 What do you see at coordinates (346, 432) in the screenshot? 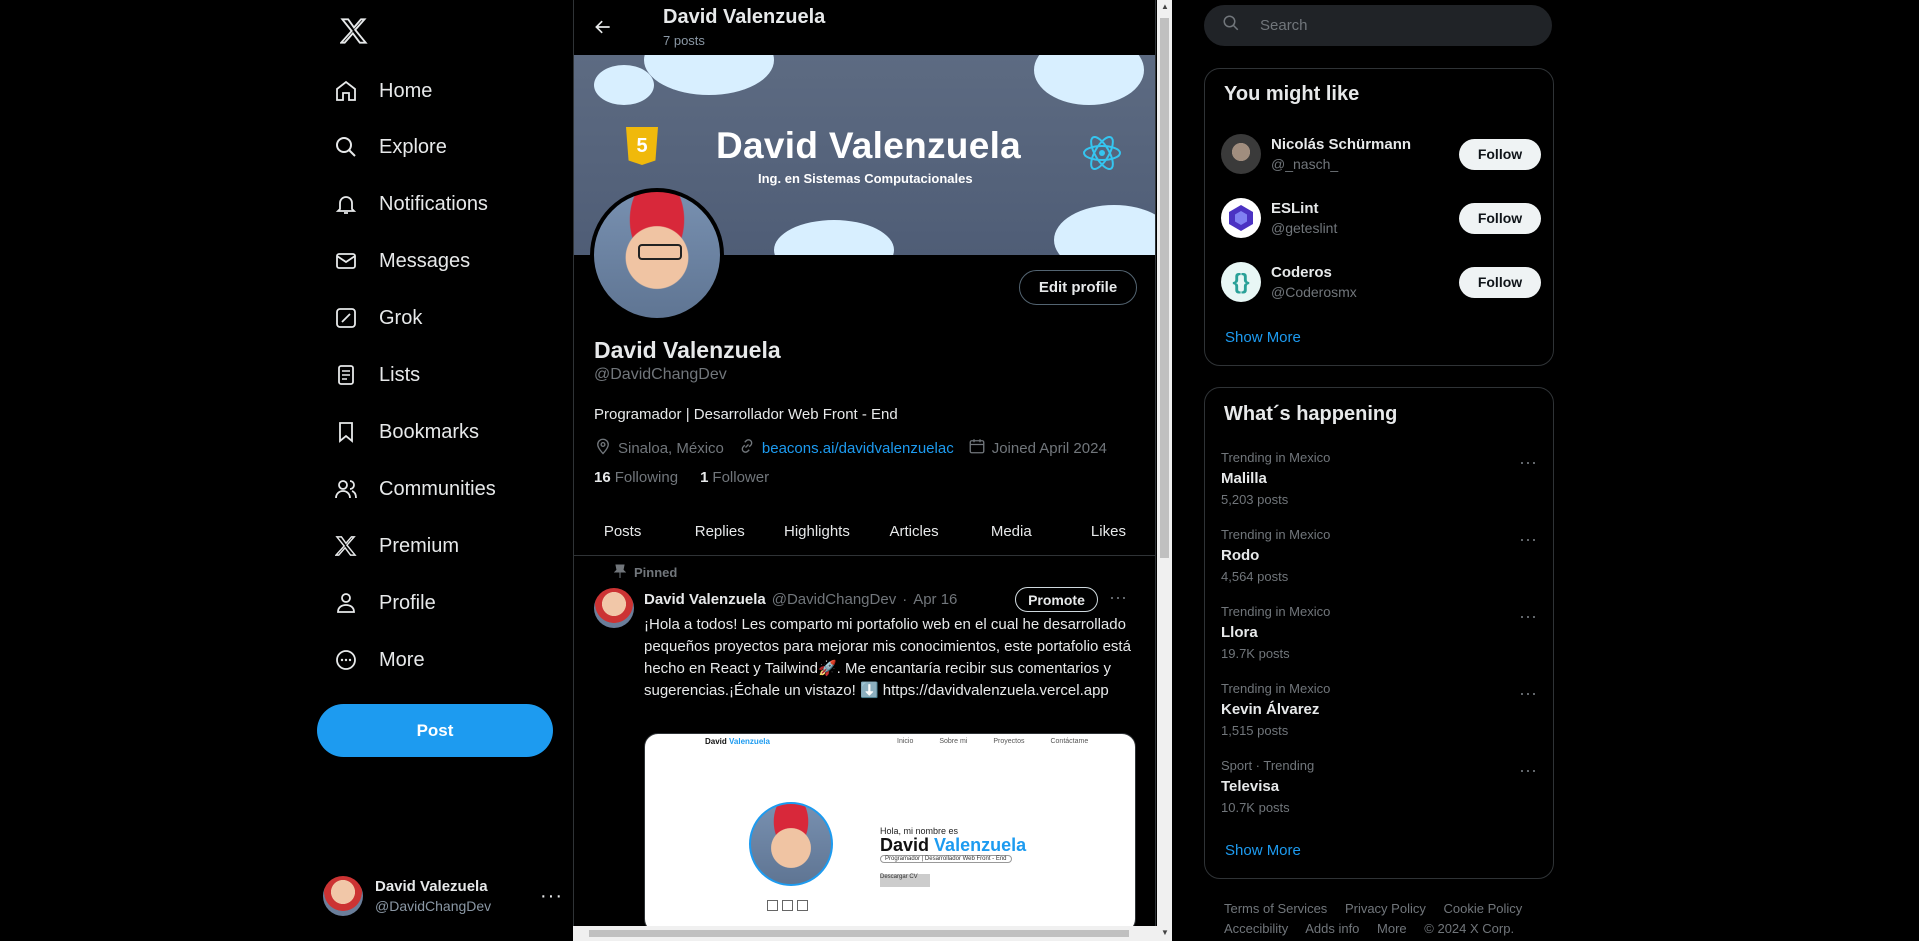
I see `bookmark-icon` at bounding box center [346, 432].